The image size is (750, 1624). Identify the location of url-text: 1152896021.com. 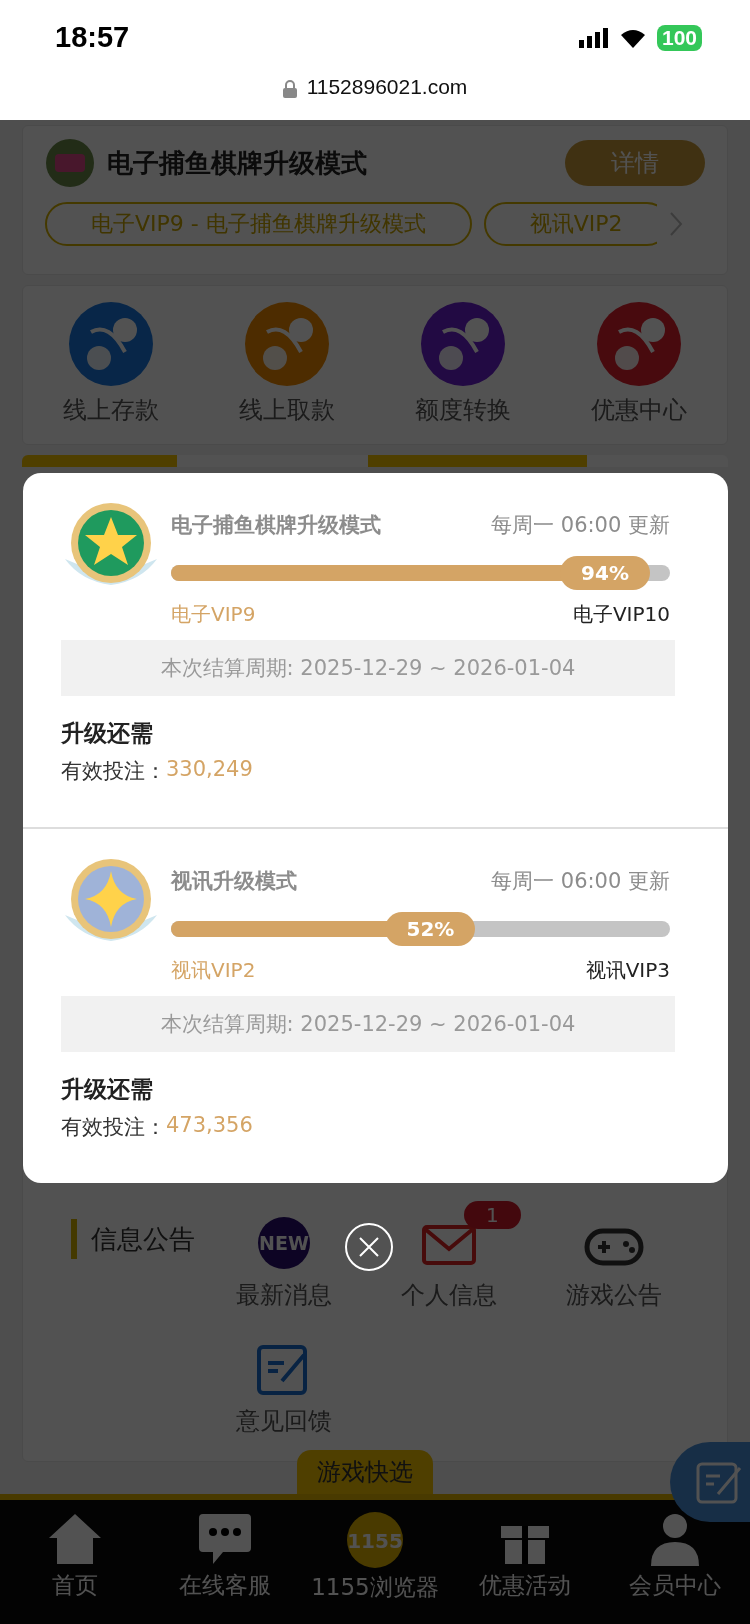
(387, 87).